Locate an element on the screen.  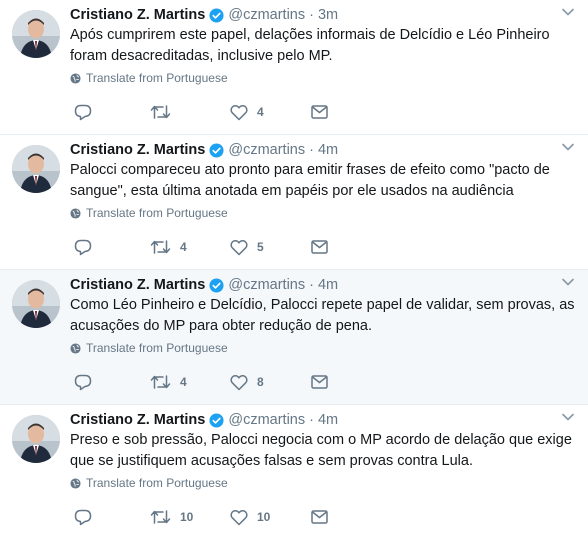
retweet-button is located at coordinates (190, 112).